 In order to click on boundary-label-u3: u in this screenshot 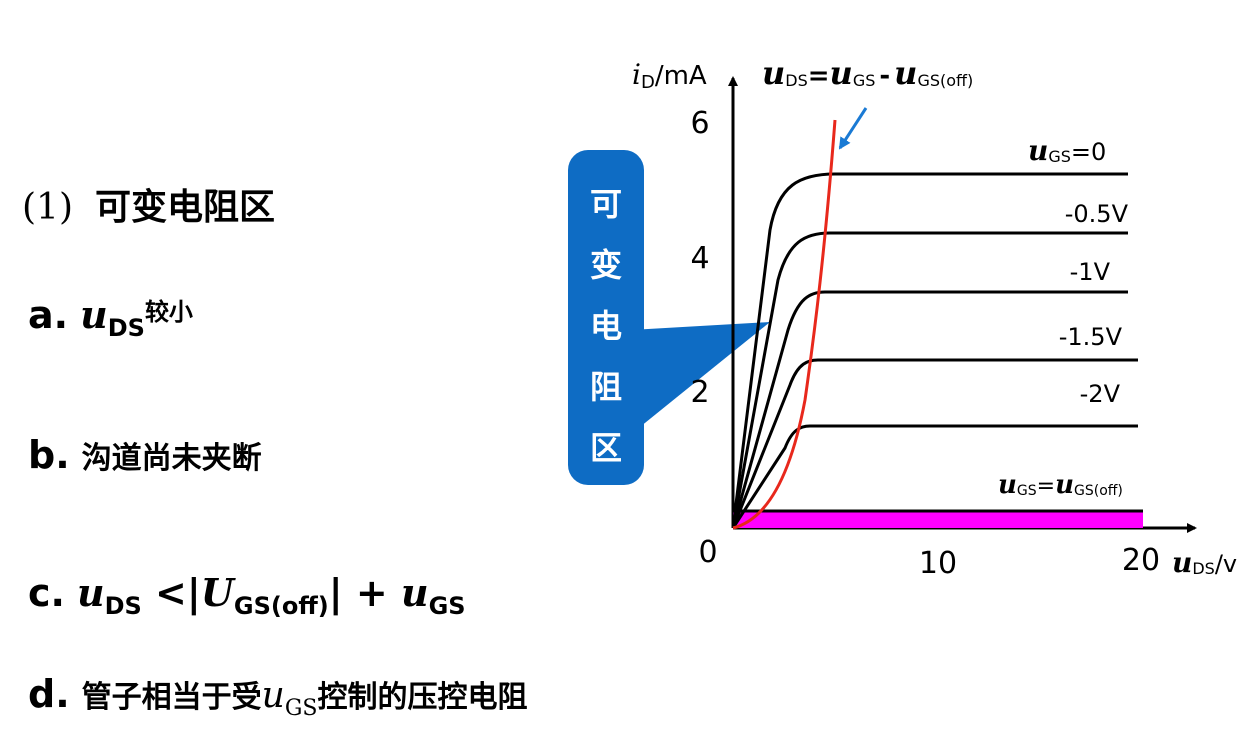, I will do `click(905, 73)`.